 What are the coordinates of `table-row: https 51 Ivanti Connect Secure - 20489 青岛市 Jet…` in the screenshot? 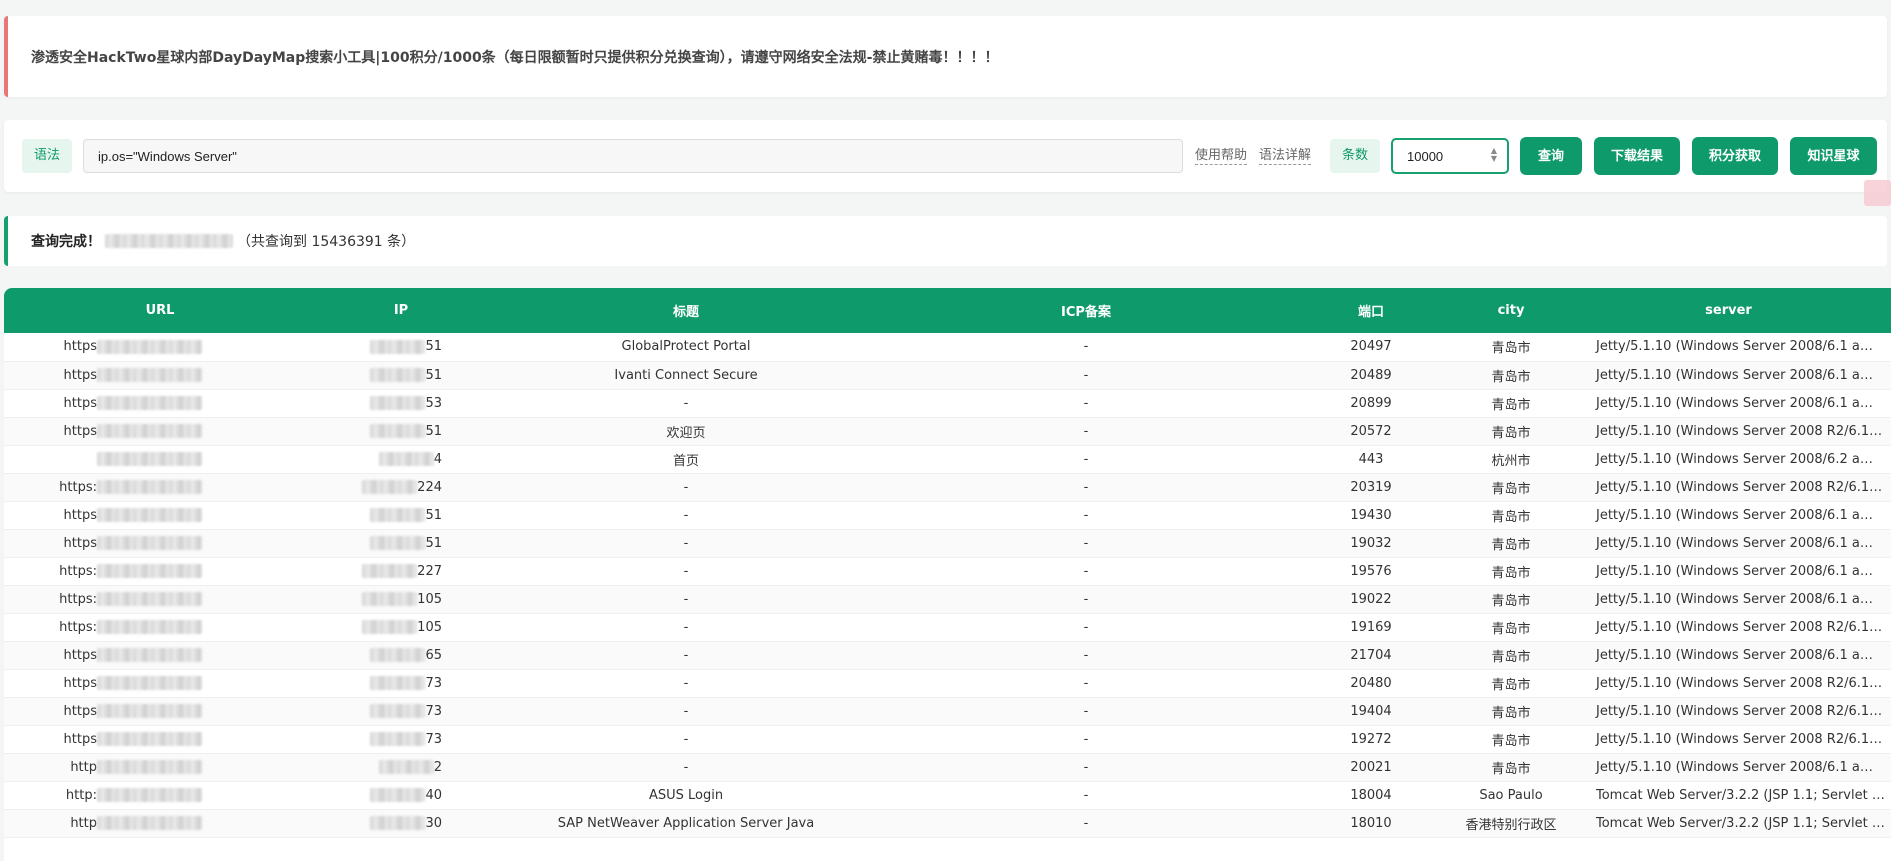 It's located at (947, 375).